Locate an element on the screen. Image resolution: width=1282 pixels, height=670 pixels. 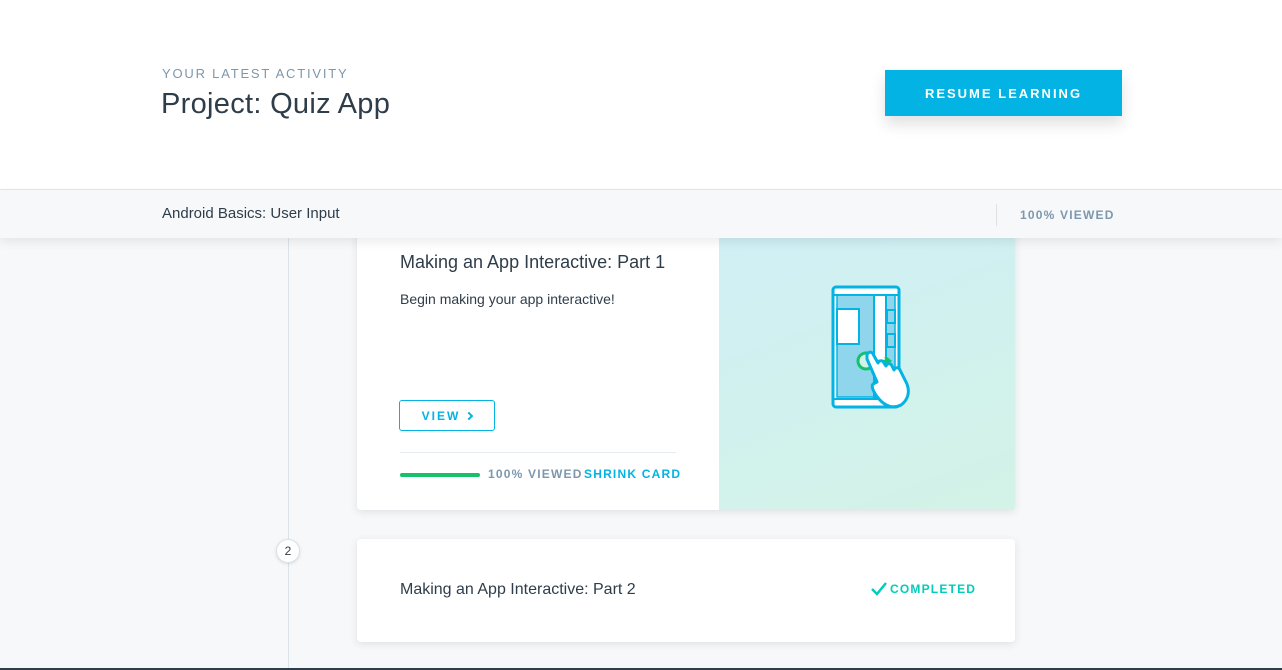
concept-card-illustration-panel is located at coordinates (867, 365).